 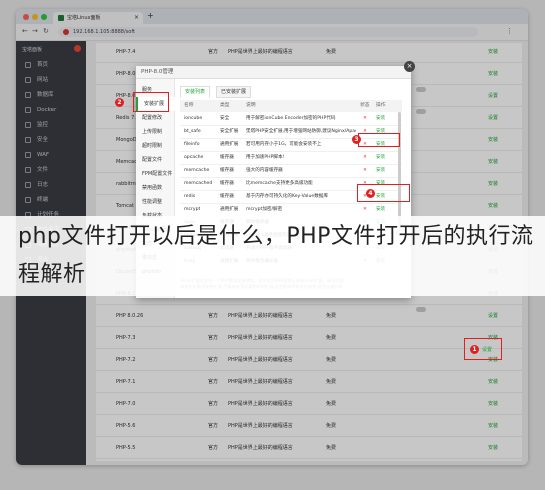 What do you see at coordinates (155, 188) in the screenshot?
I see `dialog-menu-item: 禁用函数` at bounding box center [155, 188].